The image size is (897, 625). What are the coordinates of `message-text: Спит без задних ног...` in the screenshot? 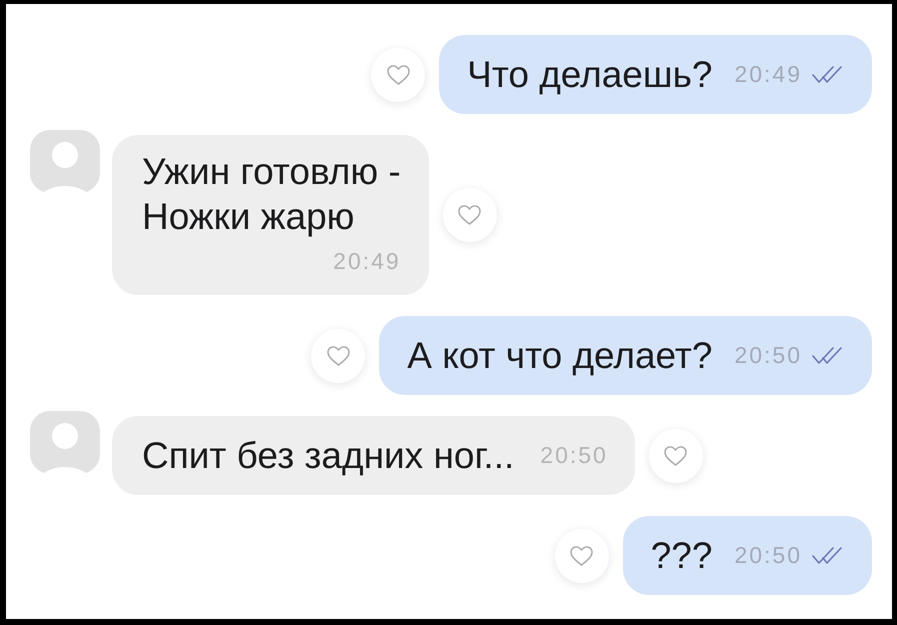 It's located at (328, 456).